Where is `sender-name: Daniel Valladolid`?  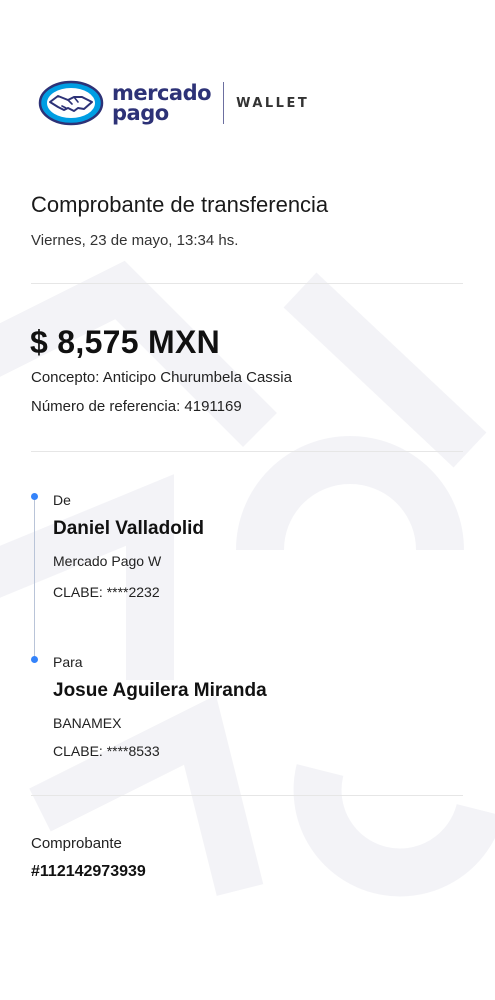
sender-name: Daniel Valladolid is located at coordinates (128, 528).